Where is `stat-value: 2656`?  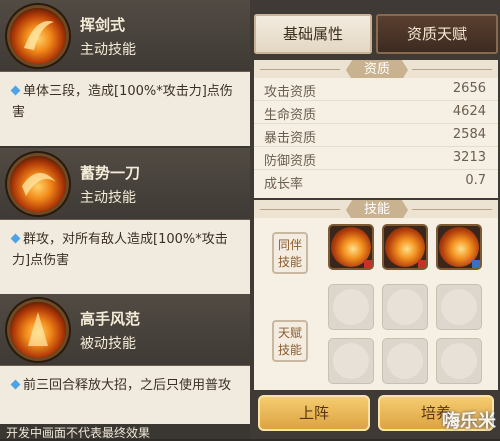
stat-value: 2656 is located at coordinates (469, 88).